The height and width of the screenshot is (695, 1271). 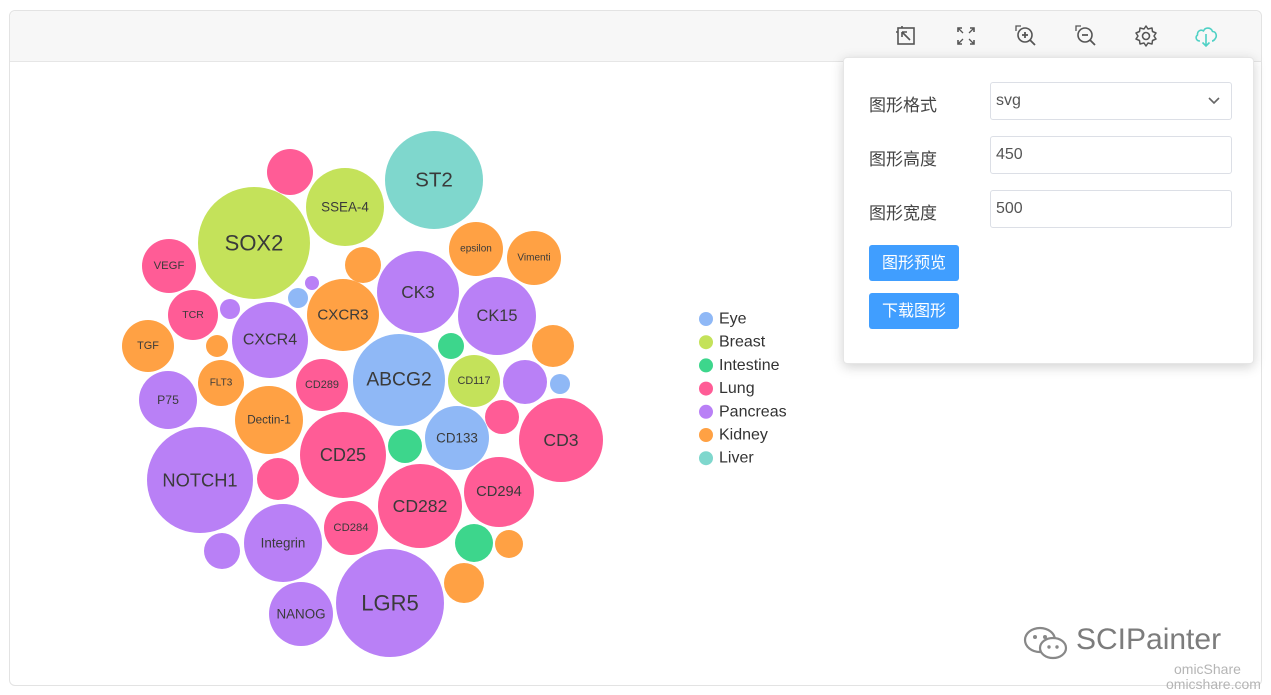 I want to click on bubble-label: CD133, so click(x=457, y=438).